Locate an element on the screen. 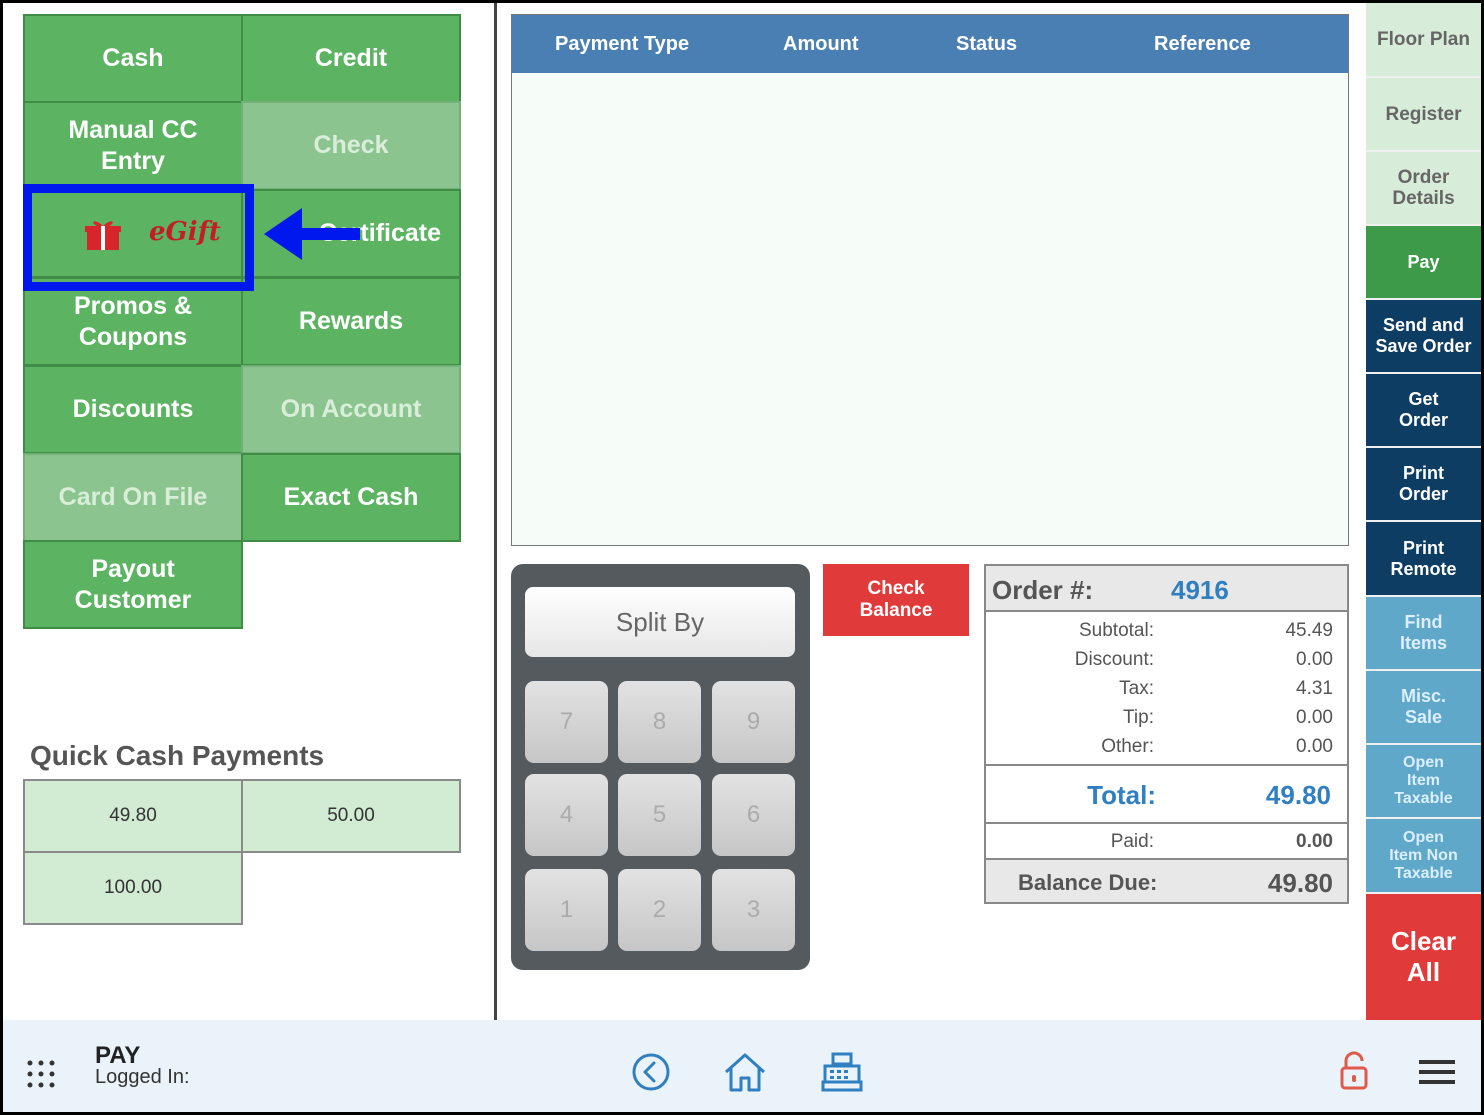 The height and width of the screenshot is (1115, 1484). lock-icon is located at coordinates (1354, 1071).